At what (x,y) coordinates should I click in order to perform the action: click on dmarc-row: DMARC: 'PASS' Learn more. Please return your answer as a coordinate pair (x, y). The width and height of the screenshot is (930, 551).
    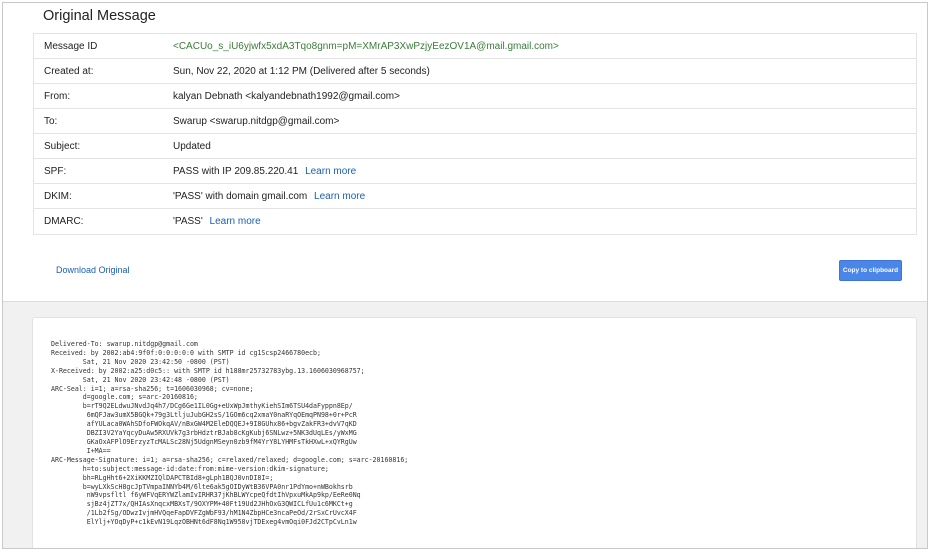
    Looking at the image, I should click on (475, 221).